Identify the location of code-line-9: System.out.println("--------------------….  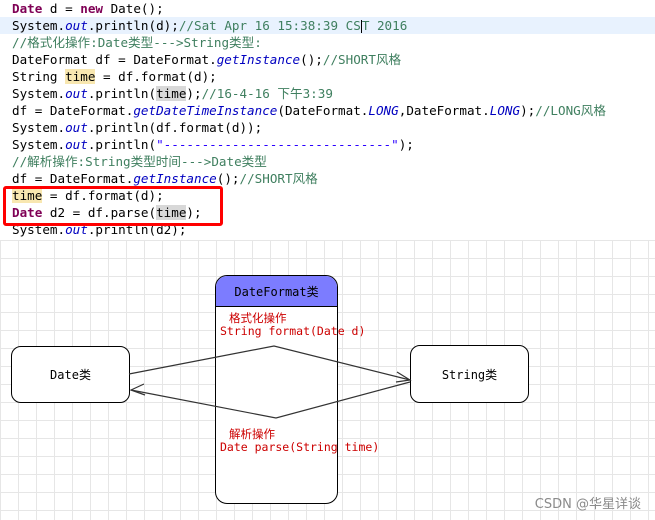
(213, 144).